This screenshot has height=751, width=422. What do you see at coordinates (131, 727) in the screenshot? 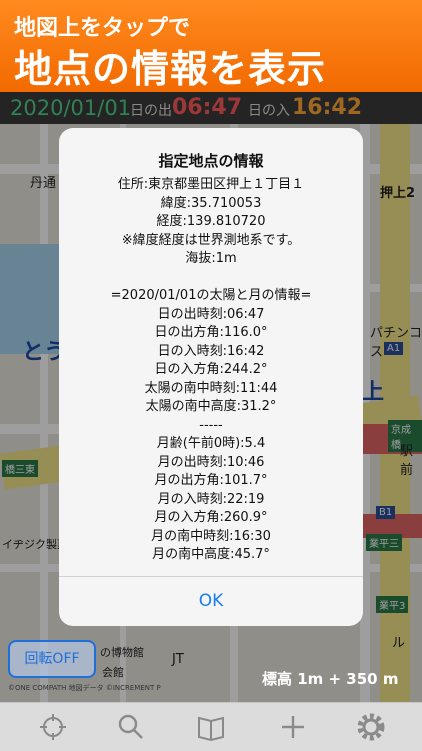
I see `search-icon` at bounding box center [131, 727].